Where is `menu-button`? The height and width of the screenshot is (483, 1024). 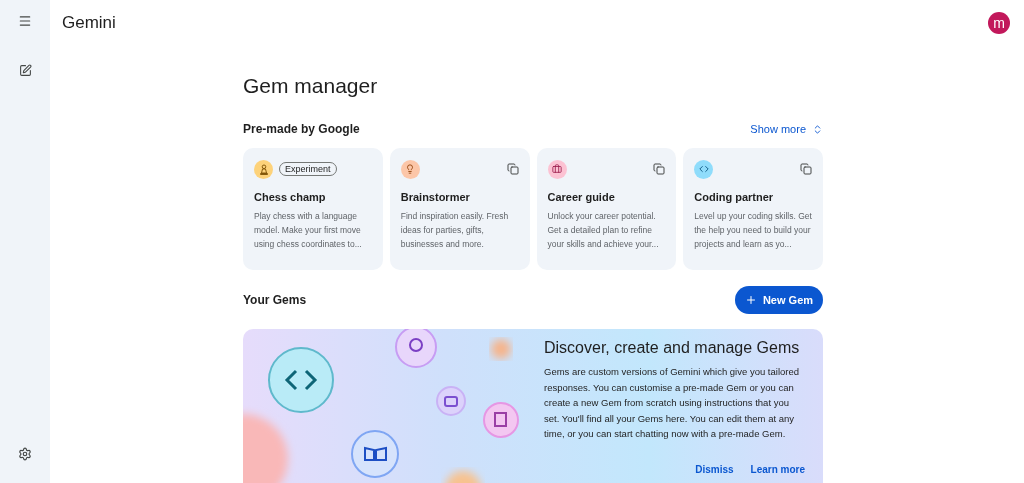 menu-button is located at coordinates (25, 21).